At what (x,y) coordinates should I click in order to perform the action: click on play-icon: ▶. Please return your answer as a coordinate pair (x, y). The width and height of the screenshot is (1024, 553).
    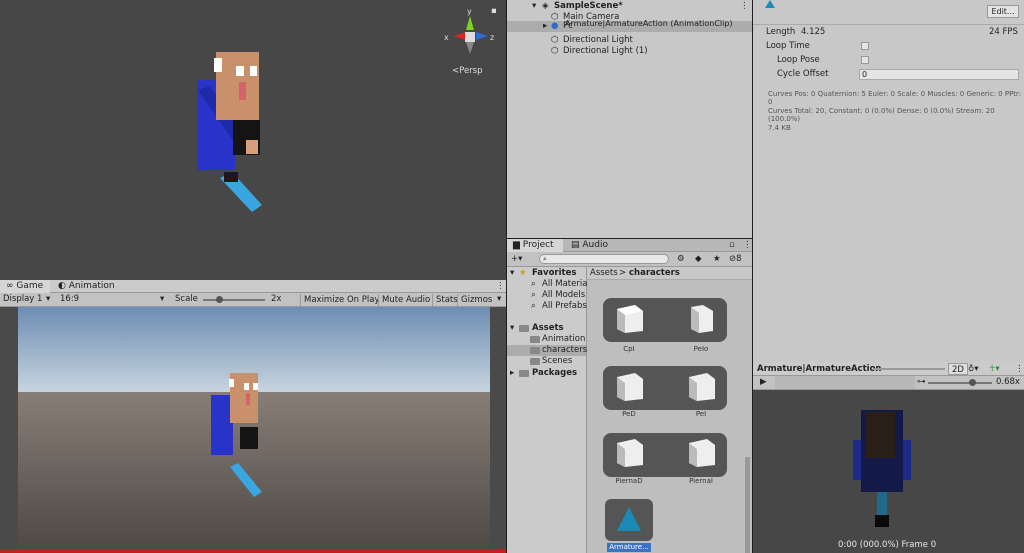
    Looking at the image, I should click on (763, 382).